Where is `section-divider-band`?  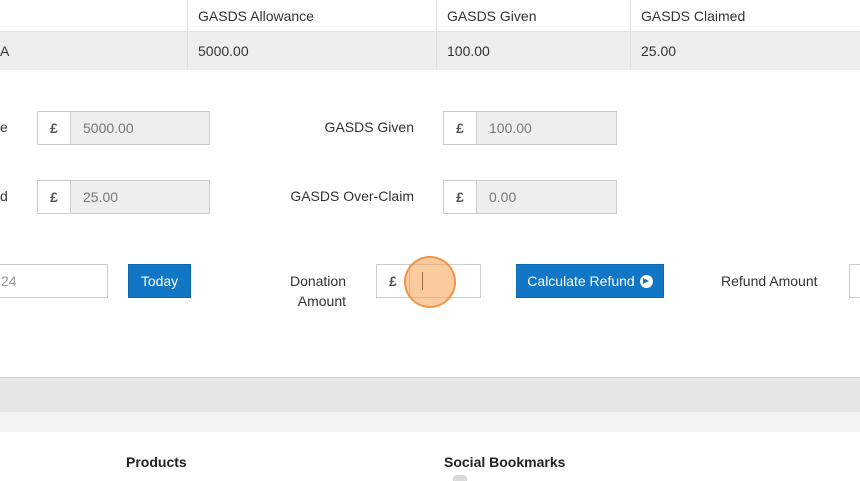
section-divider-band is located at coordinates (430, 394).